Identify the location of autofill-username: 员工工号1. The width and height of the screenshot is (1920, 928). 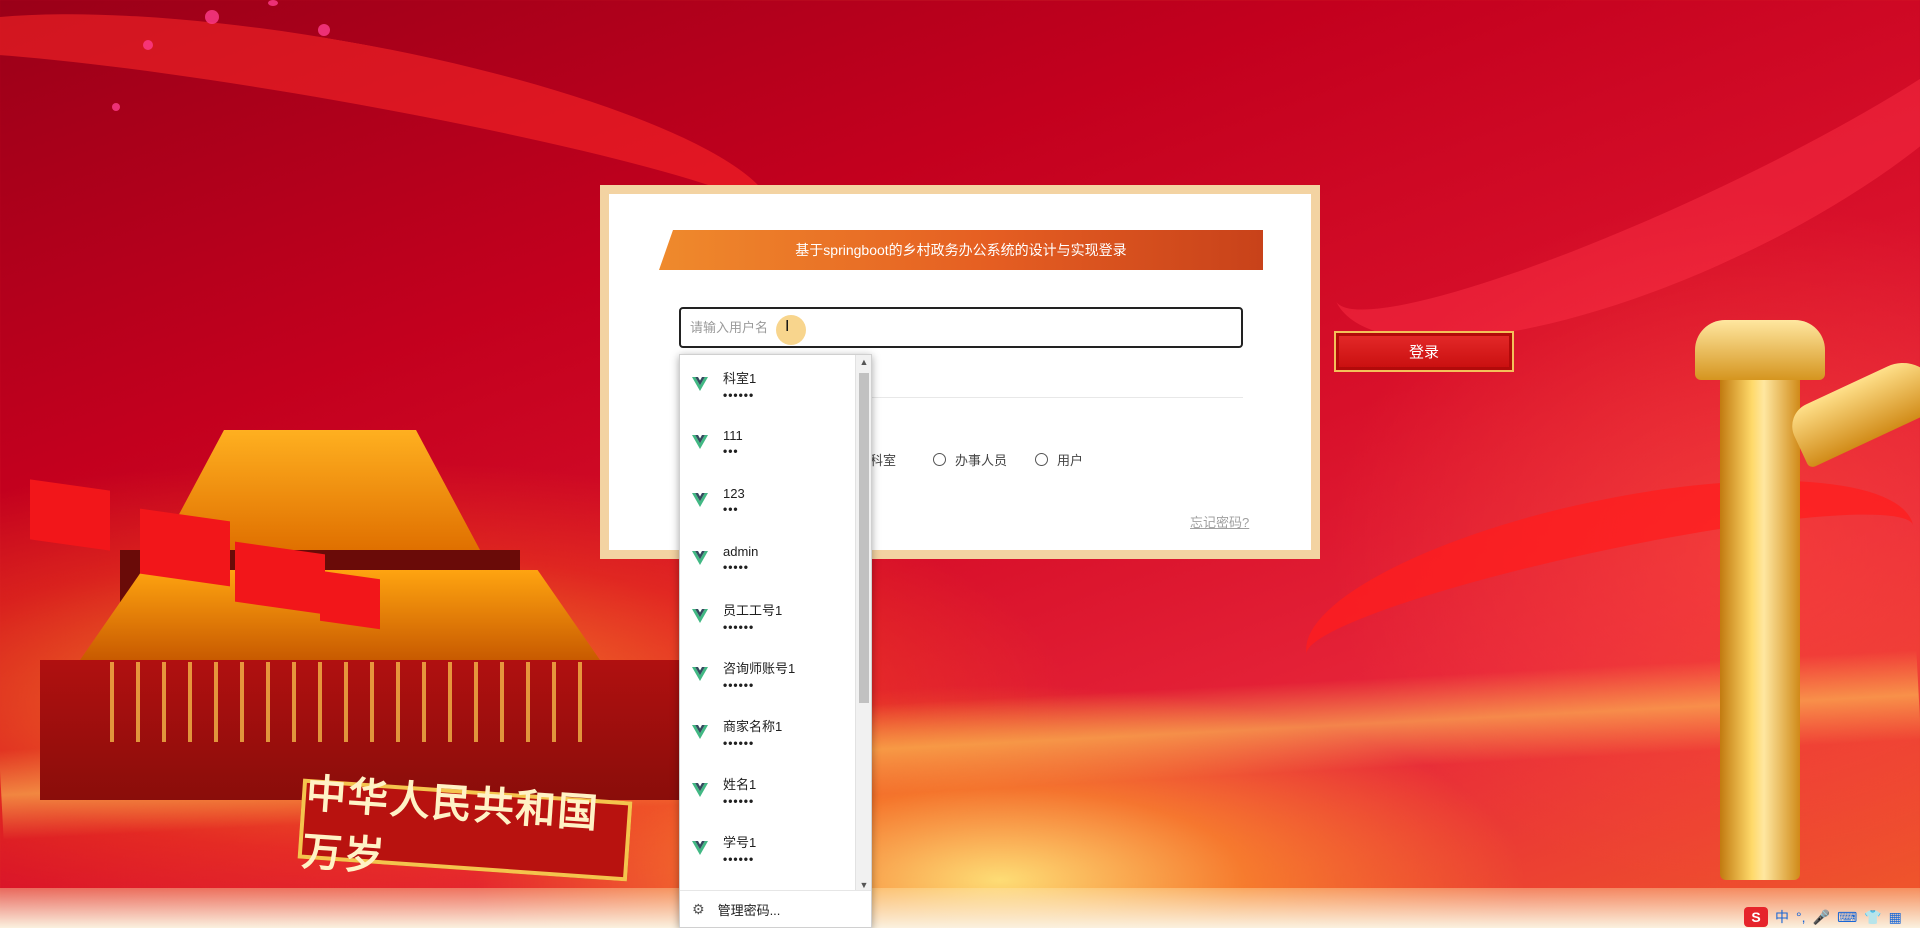
(753, 610).